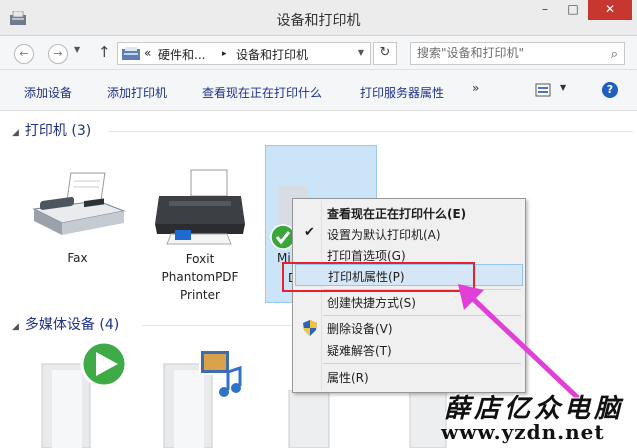  Describe the element at coordinates (72, 325) in the screenshot. I see `multimedia-group-label: 多媒体设备 (4)` at that location.